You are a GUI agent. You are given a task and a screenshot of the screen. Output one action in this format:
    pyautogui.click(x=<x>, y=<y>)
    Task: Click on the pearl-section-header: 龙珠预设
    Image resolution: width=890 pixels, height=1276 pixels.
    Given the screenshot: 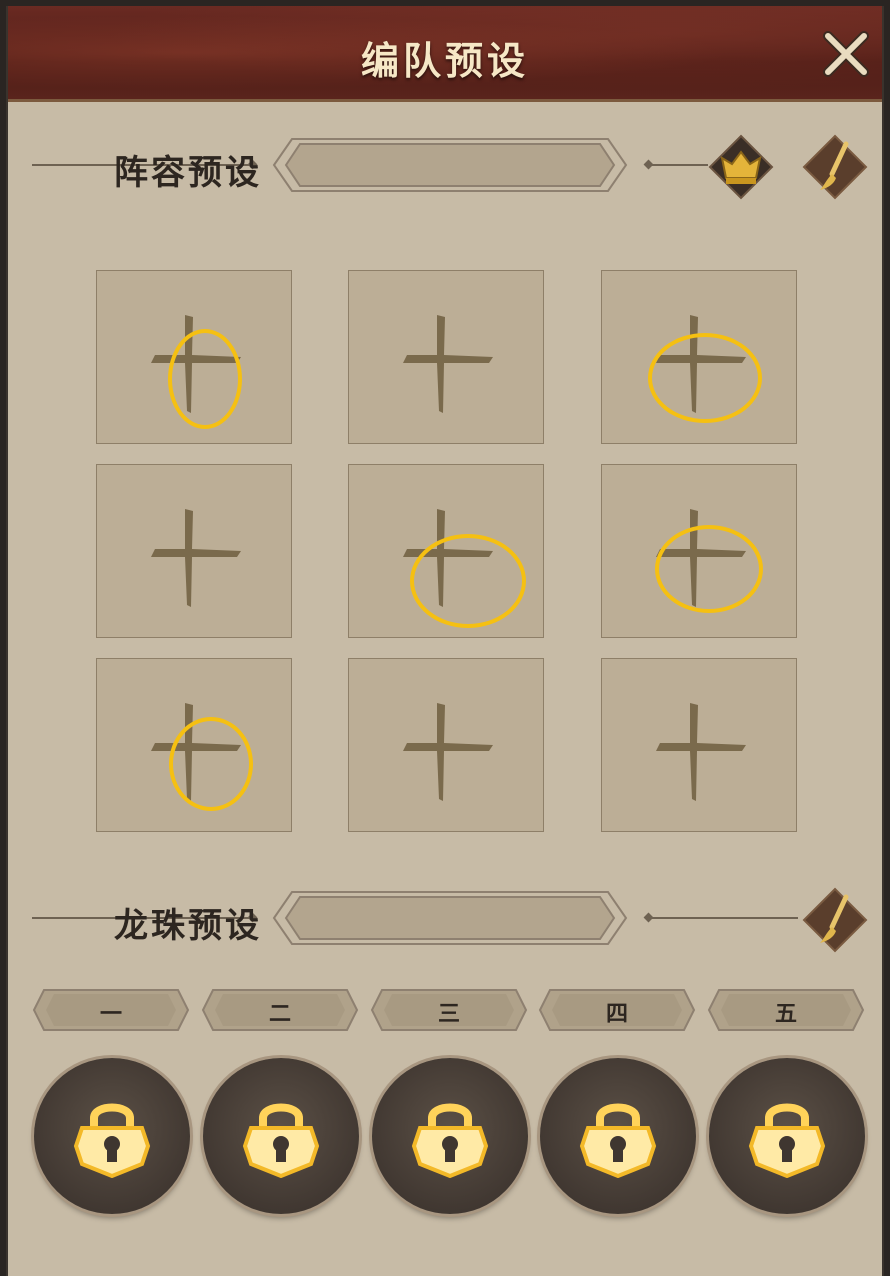 What is the action you would take?
    pyautogui.click(x=445, y=920)
    